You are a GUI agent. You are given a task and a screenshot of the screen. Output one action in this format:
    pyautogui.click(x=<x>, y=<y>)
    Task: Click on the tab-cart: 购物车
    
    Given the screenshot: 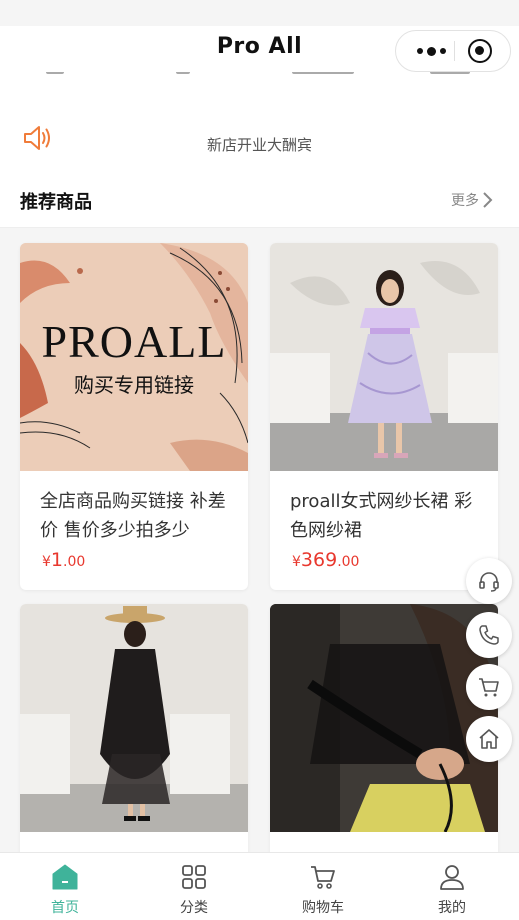 What is the action you would take?
    pyautogui.click(x=323, y=886)
    